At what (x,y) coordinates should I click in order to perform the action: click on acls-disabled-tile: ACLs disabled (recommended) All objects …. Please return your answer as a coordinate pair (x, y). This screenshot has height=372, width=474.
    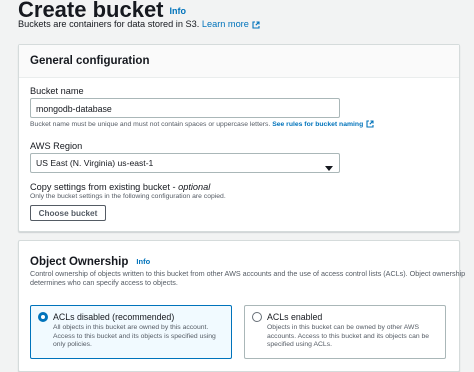
    Looking at the image, I should click on (131, 332).